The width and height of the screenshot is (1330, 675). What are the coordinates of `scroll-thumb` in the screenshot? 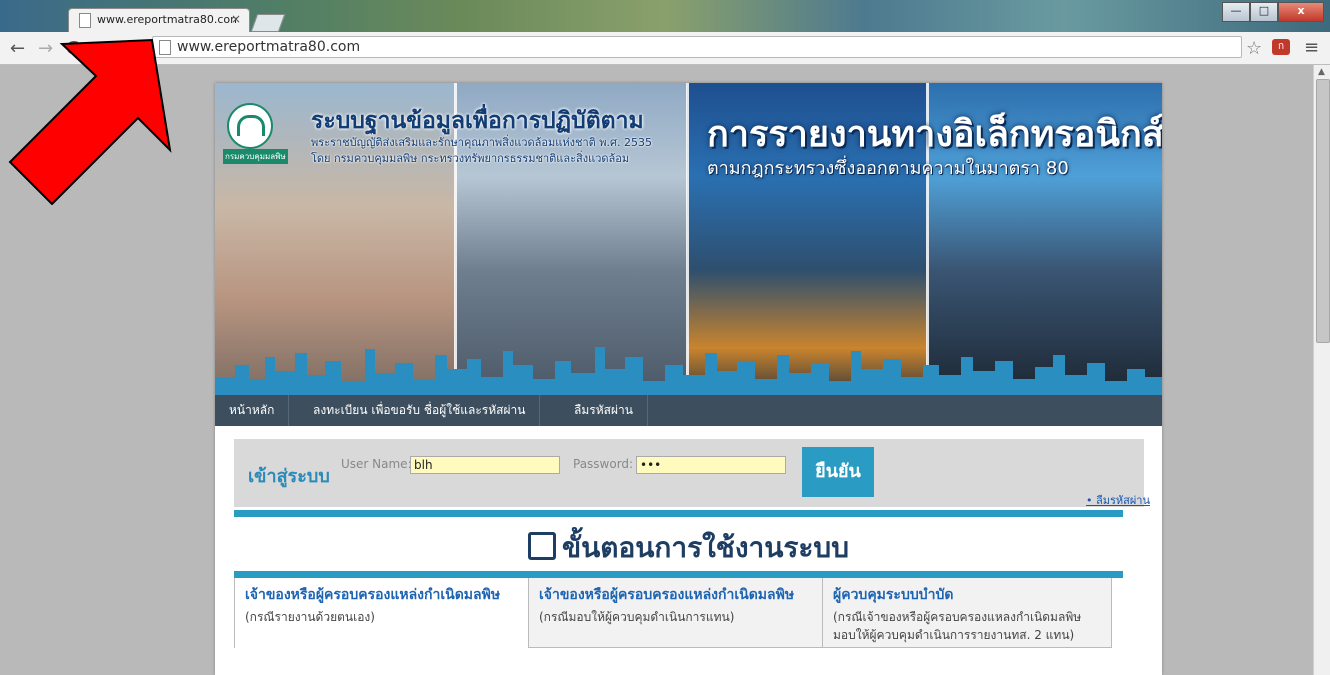 It's located at (1323, 211).